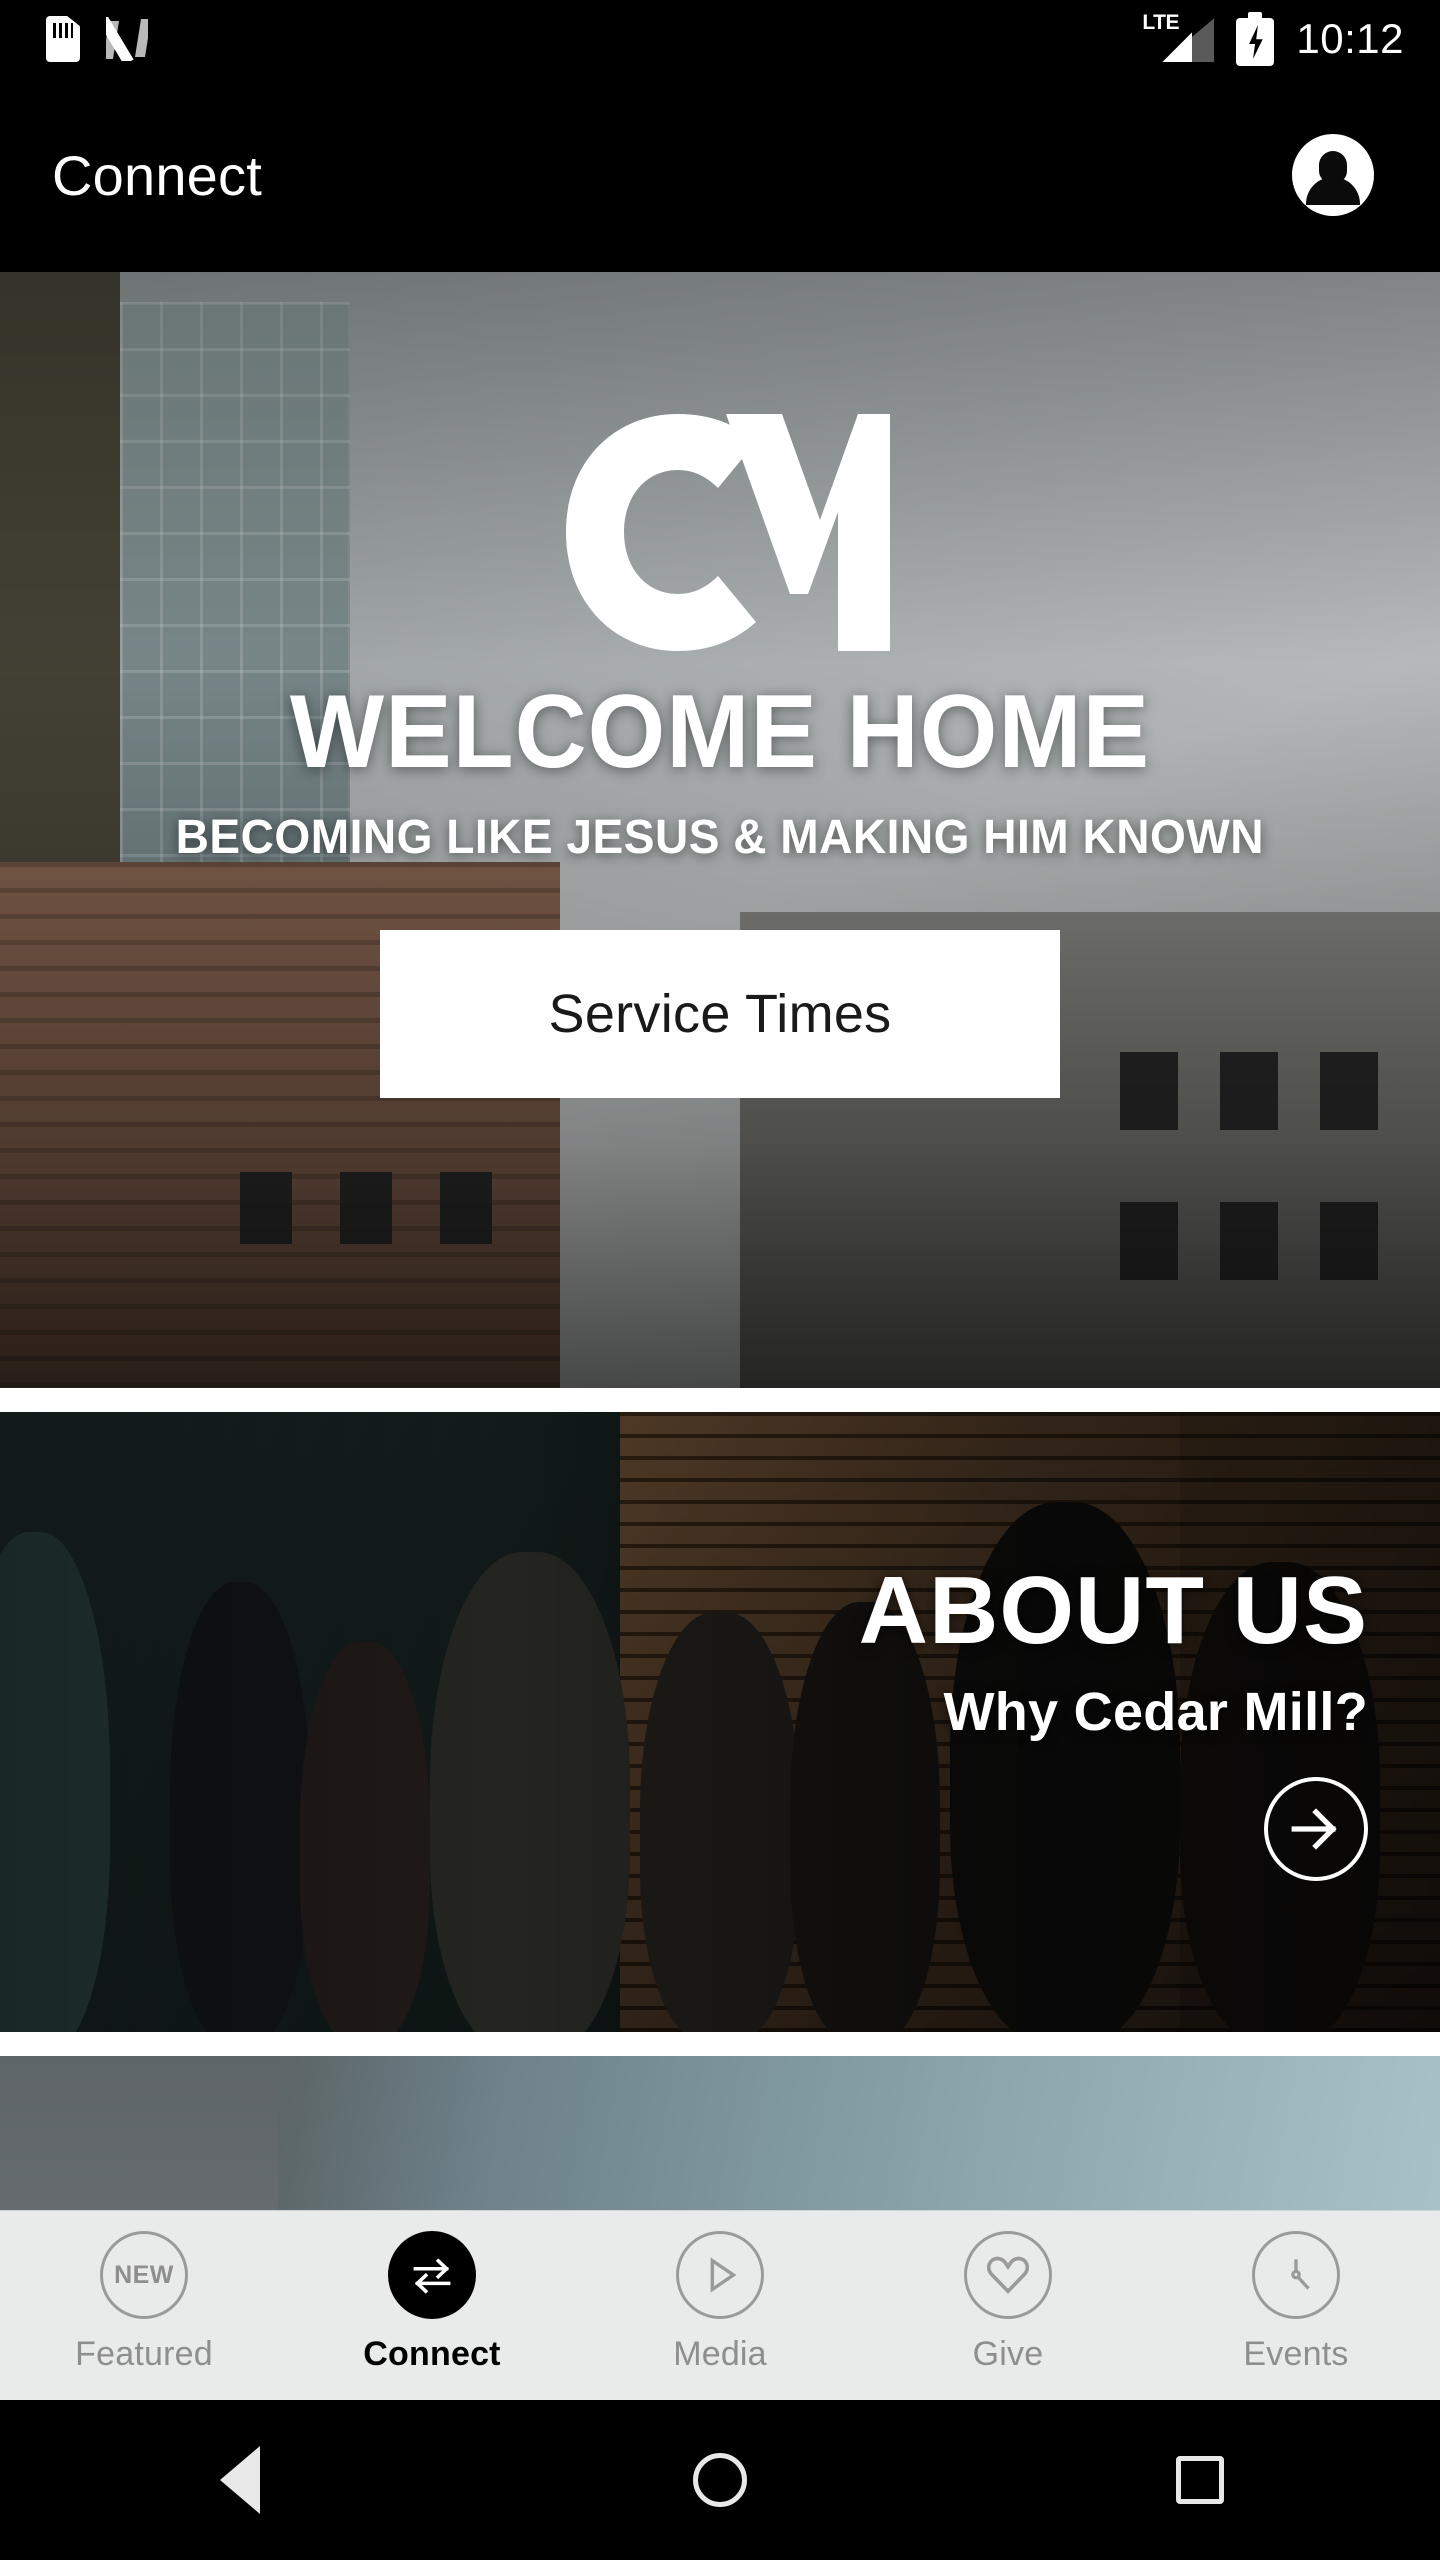  Describe the element at coordinates (1296, 2275) in the screenshot. I see `clock-icon` at that location.